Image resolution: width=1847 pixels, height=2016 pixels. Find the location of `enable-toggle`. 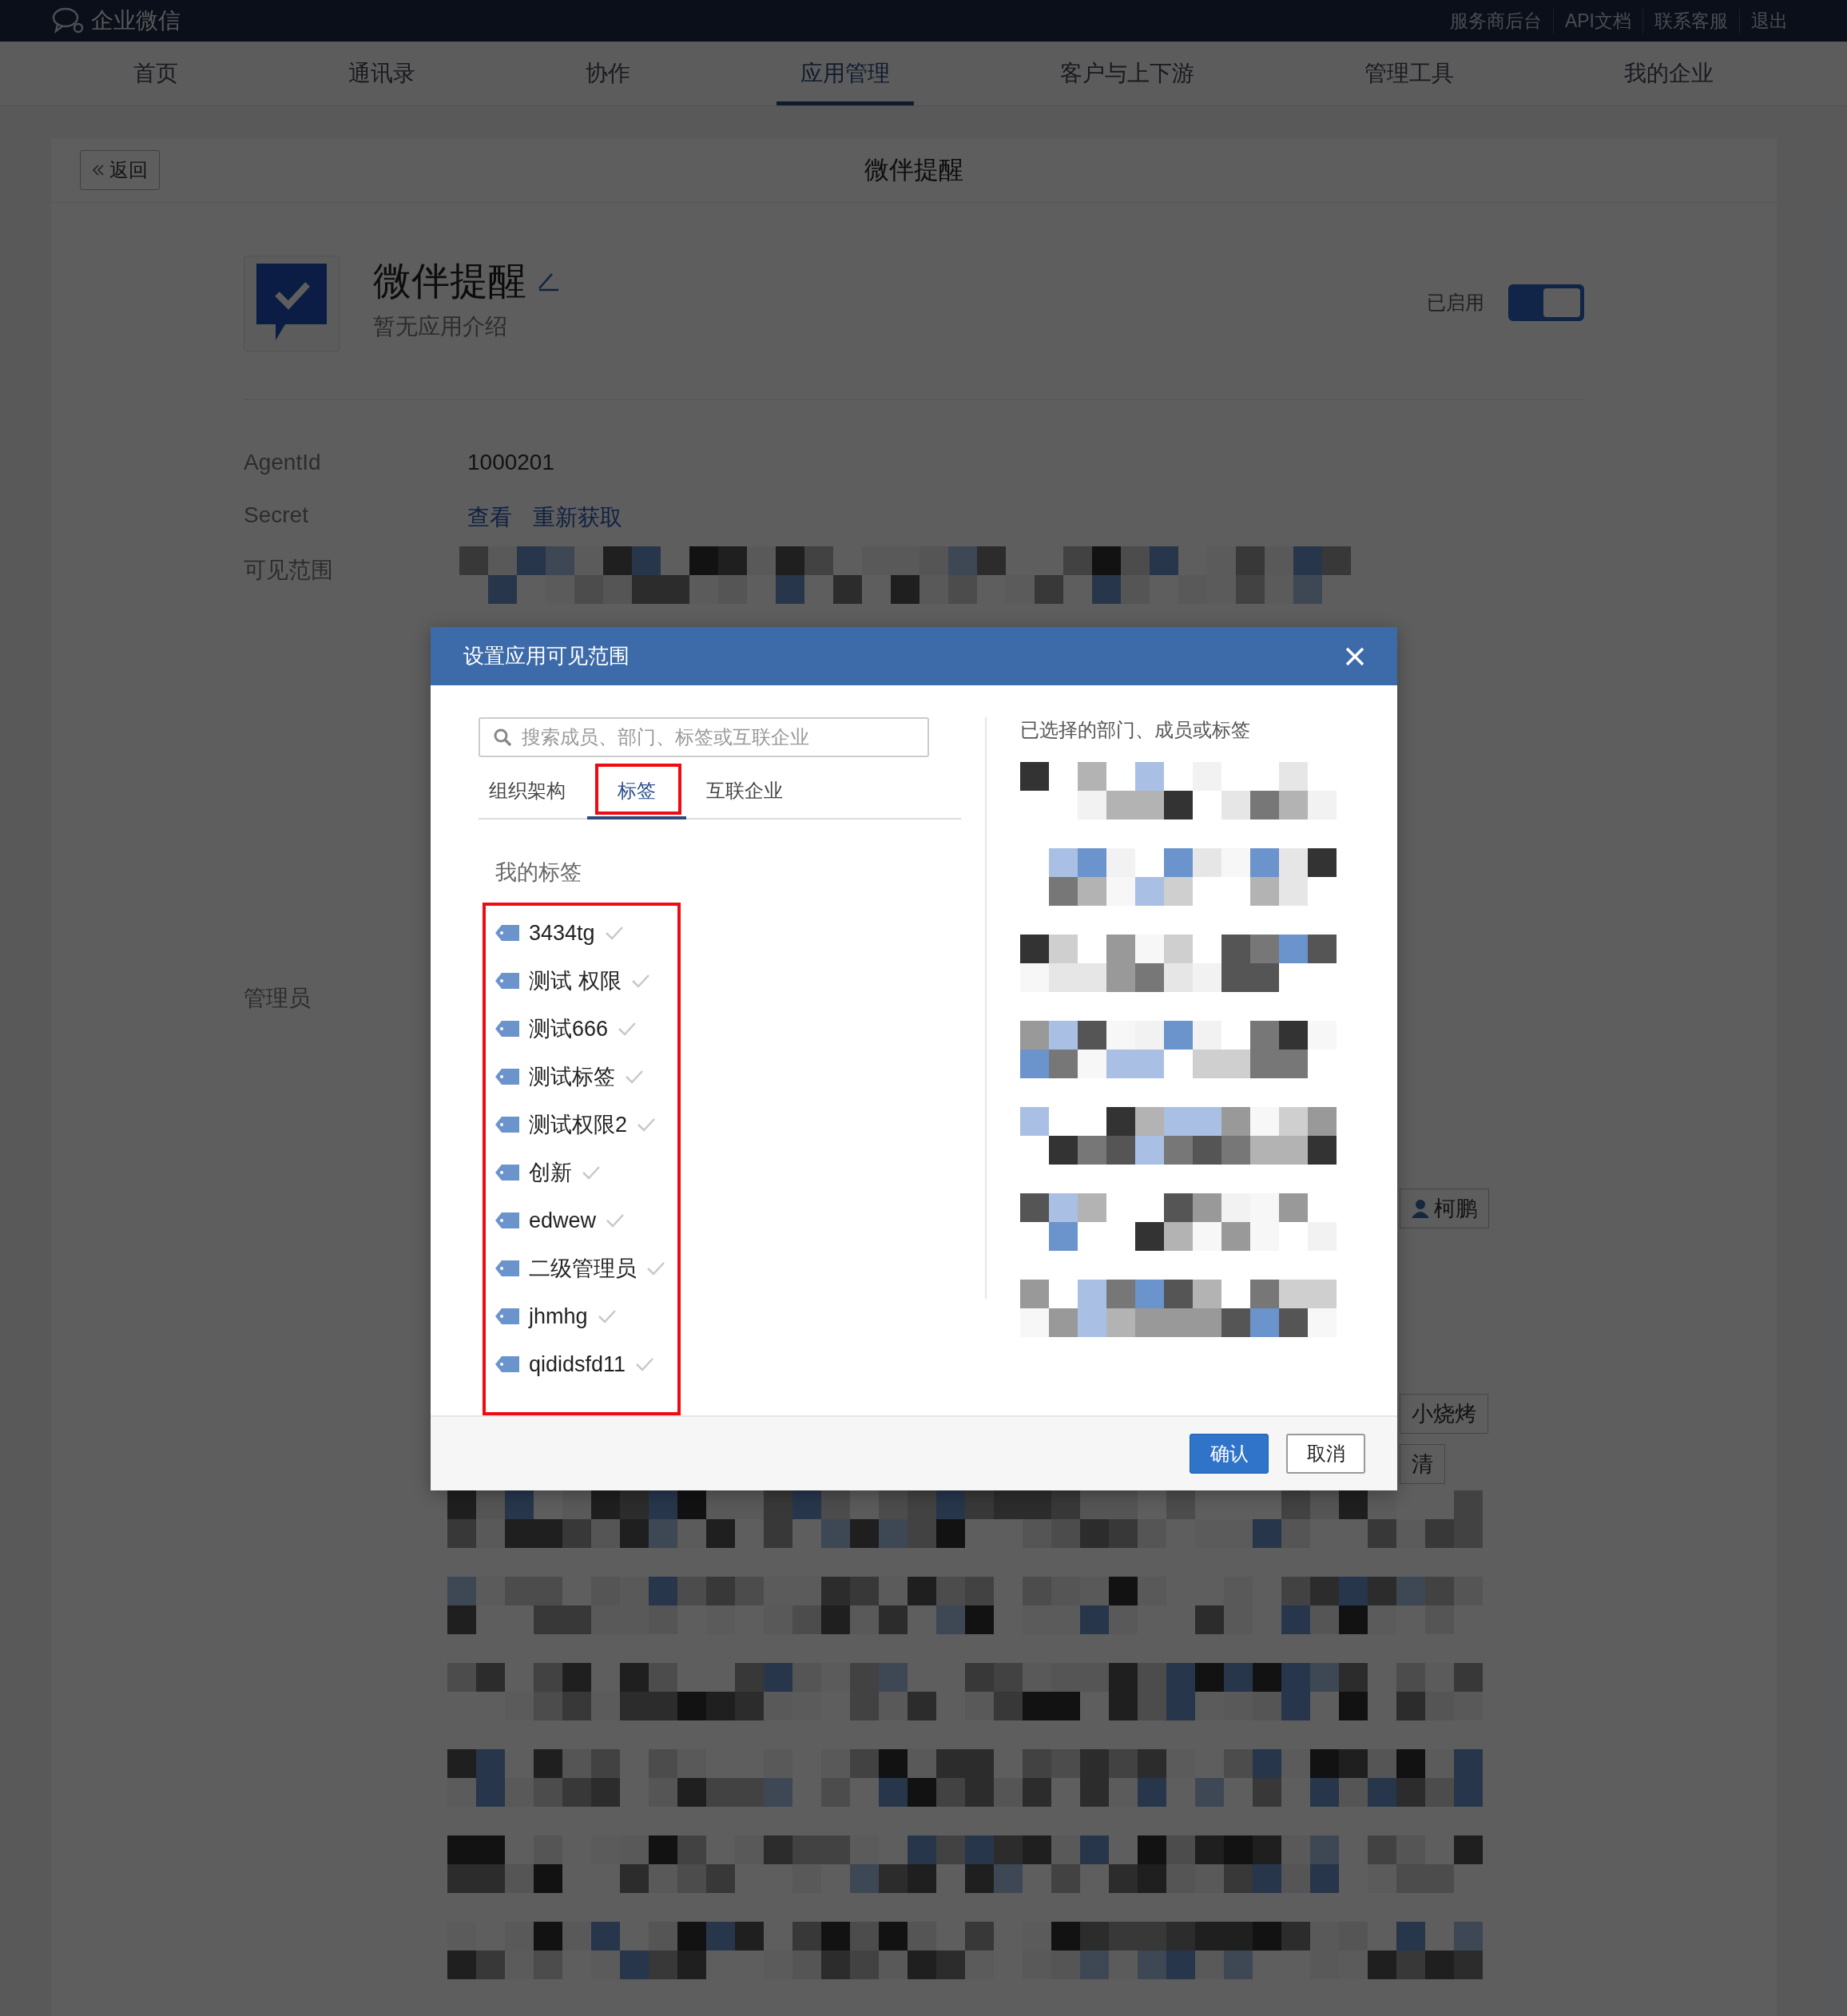

enable-toggle is located at coordinates (1546, 302).